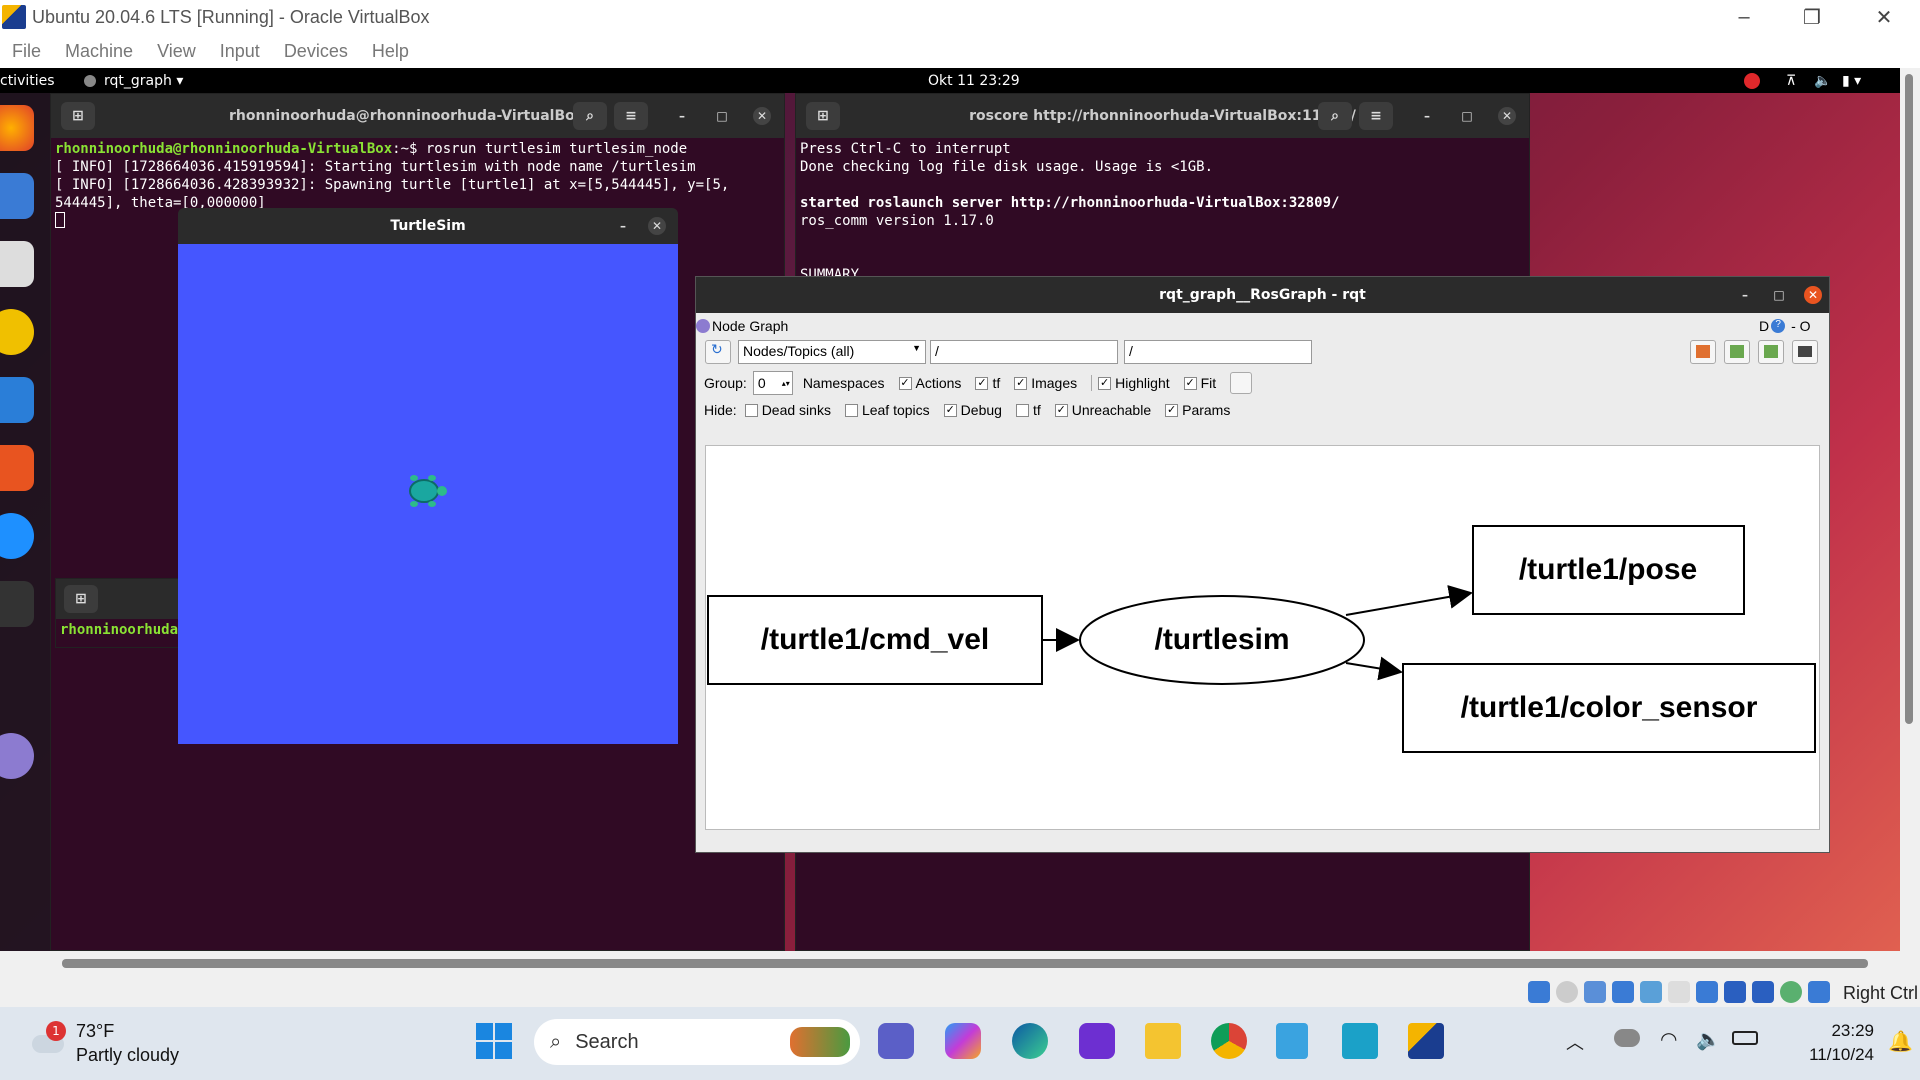 The width and height of the screenshot is (1920, 1080). I want to click on firefox-icon, so click(17, 128).